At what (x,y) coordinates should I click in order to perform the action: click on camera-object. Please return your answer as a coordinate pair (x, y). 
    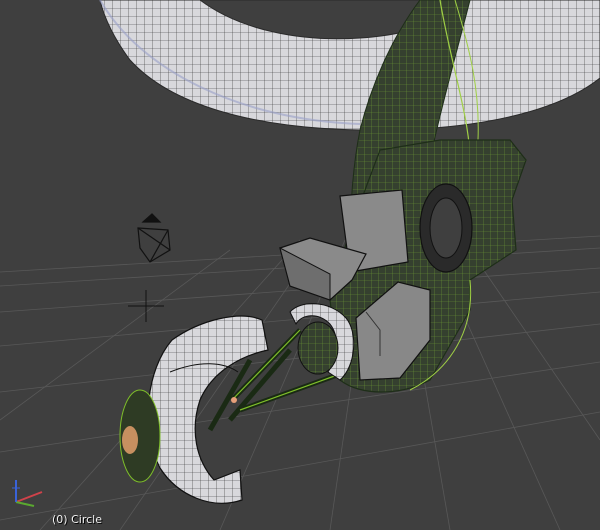
    Looking at the image, I should click on (154, 238).